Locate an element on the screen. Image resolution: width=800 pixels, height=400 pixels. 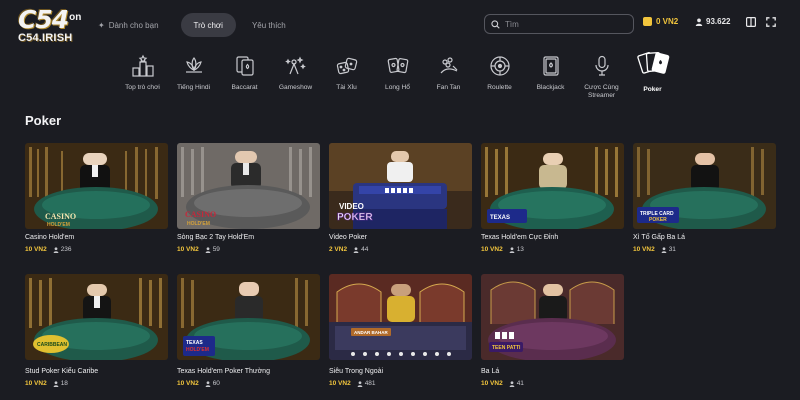
dealer-table-image: TEEN PATTI is located at coordinates (552, 317).